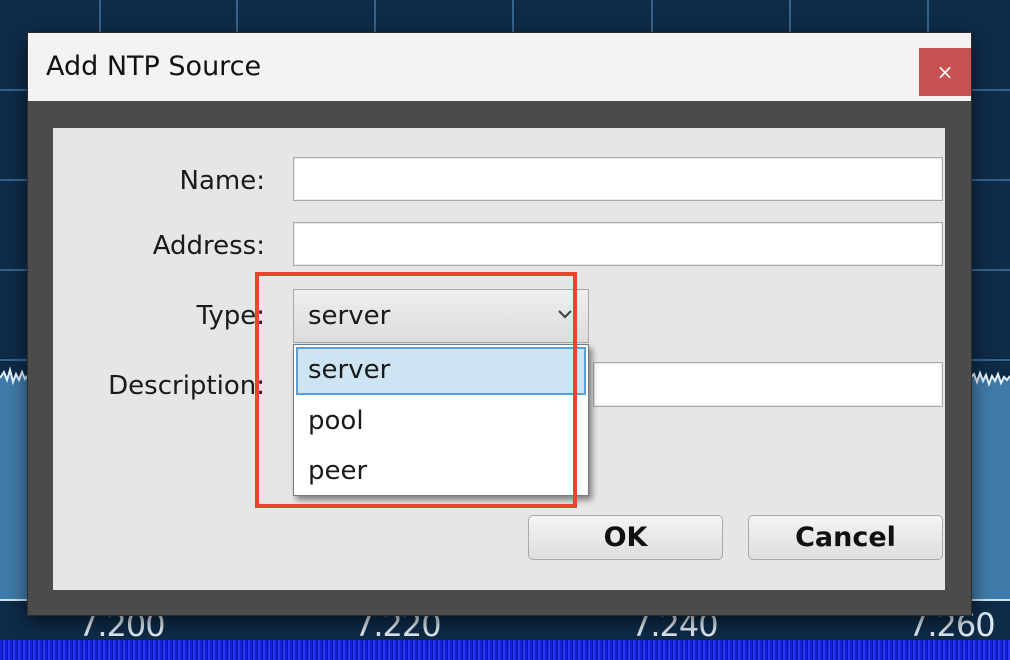 The image size is (1010, 660). I want to click on address-label: Address:, so click(208, 246).